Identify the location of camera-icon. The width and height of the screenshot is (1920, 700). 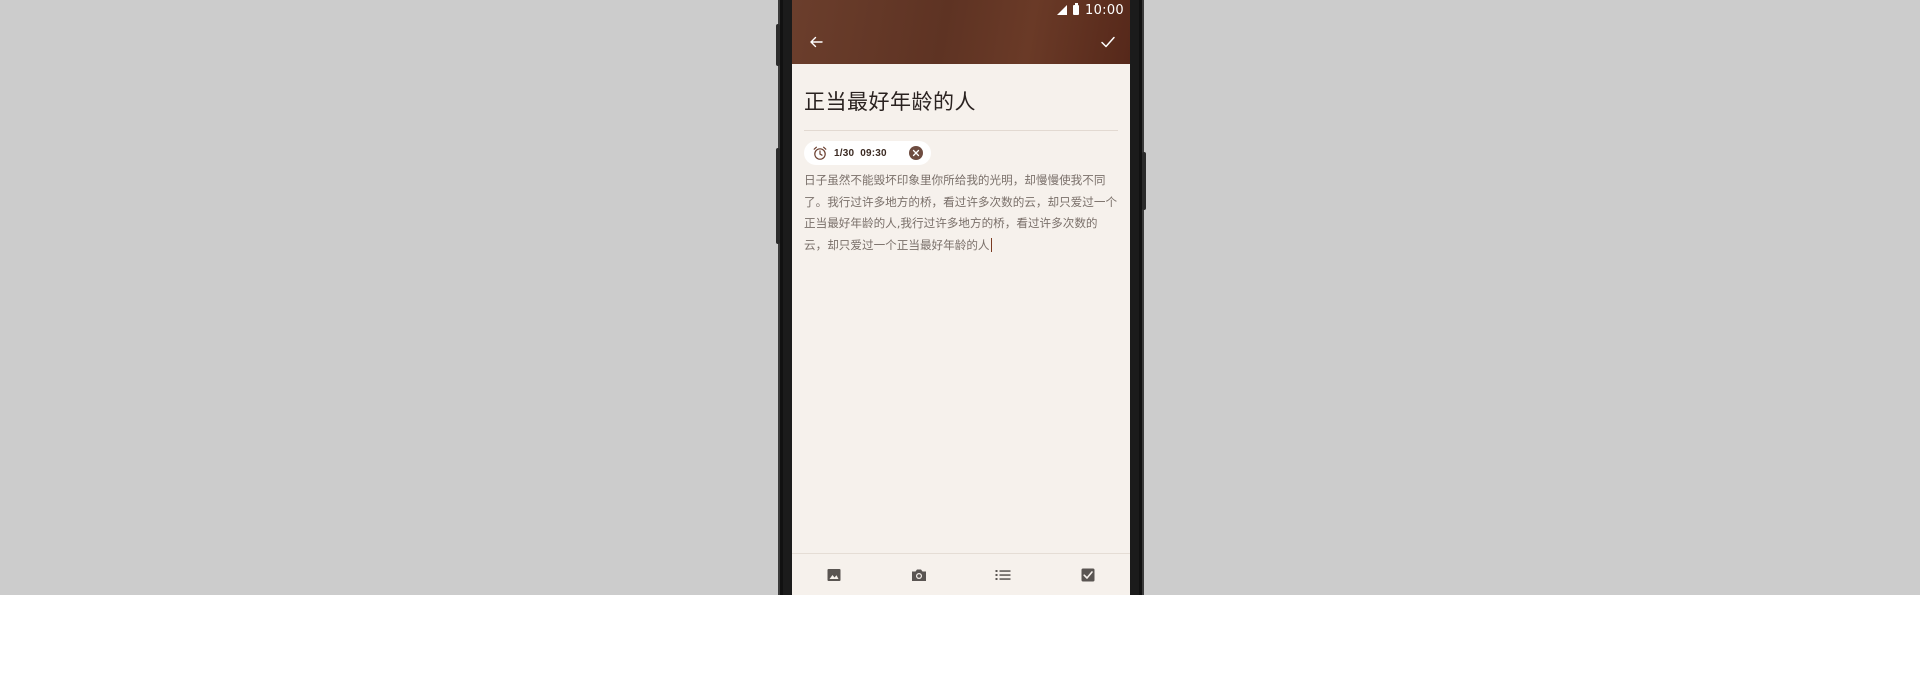
(918, 575).